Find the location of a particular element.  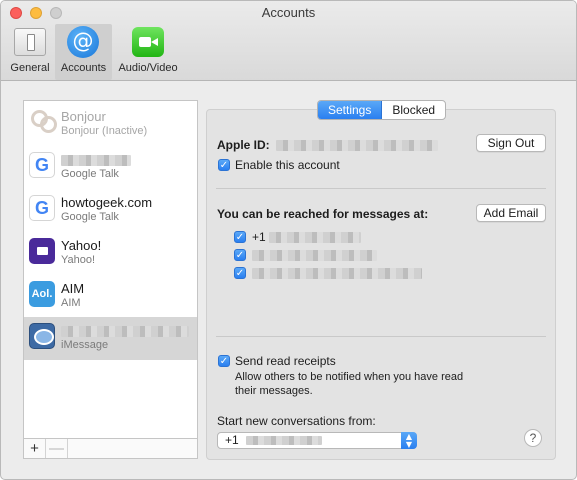

account-service: Yahoo! is located at coordinates (78, 260).